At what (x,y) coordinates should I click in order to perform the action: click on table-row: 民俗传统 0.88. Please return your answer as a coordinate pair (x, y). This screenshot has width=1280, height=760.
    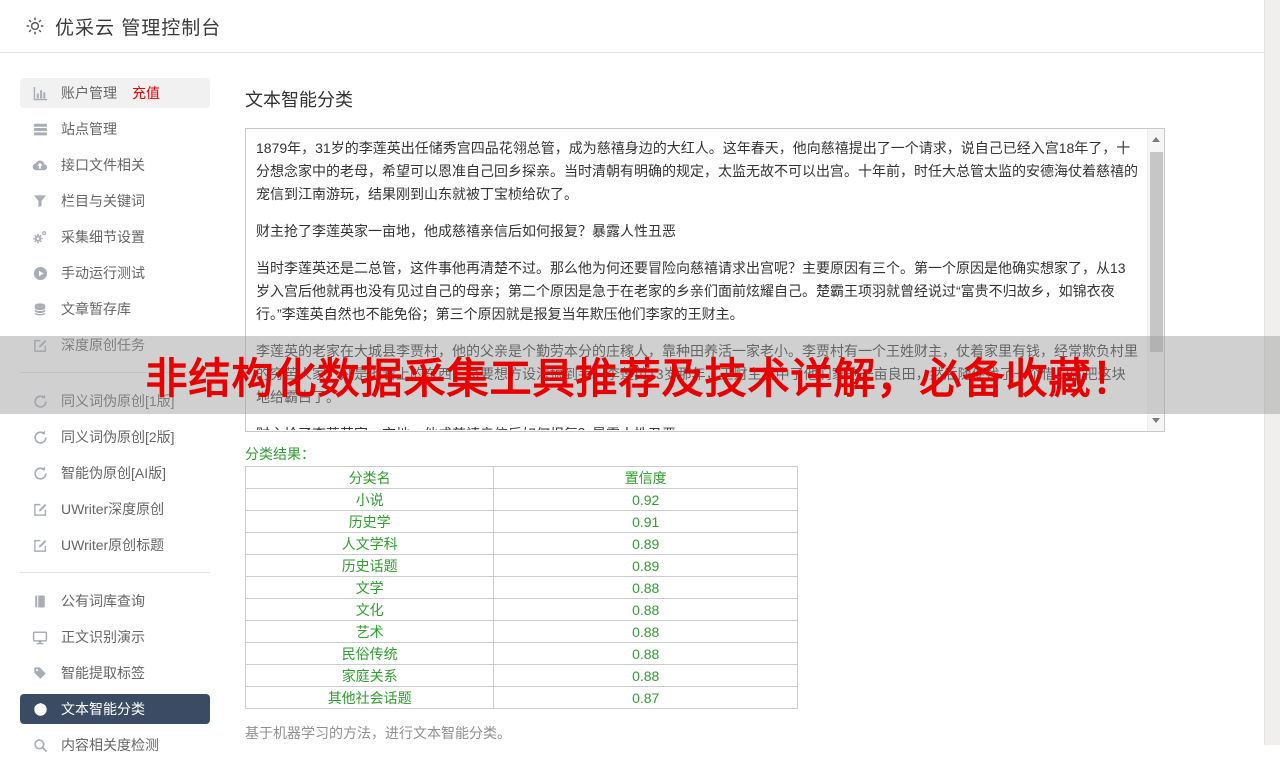
    Looking at the image, I should click on (521, 653).